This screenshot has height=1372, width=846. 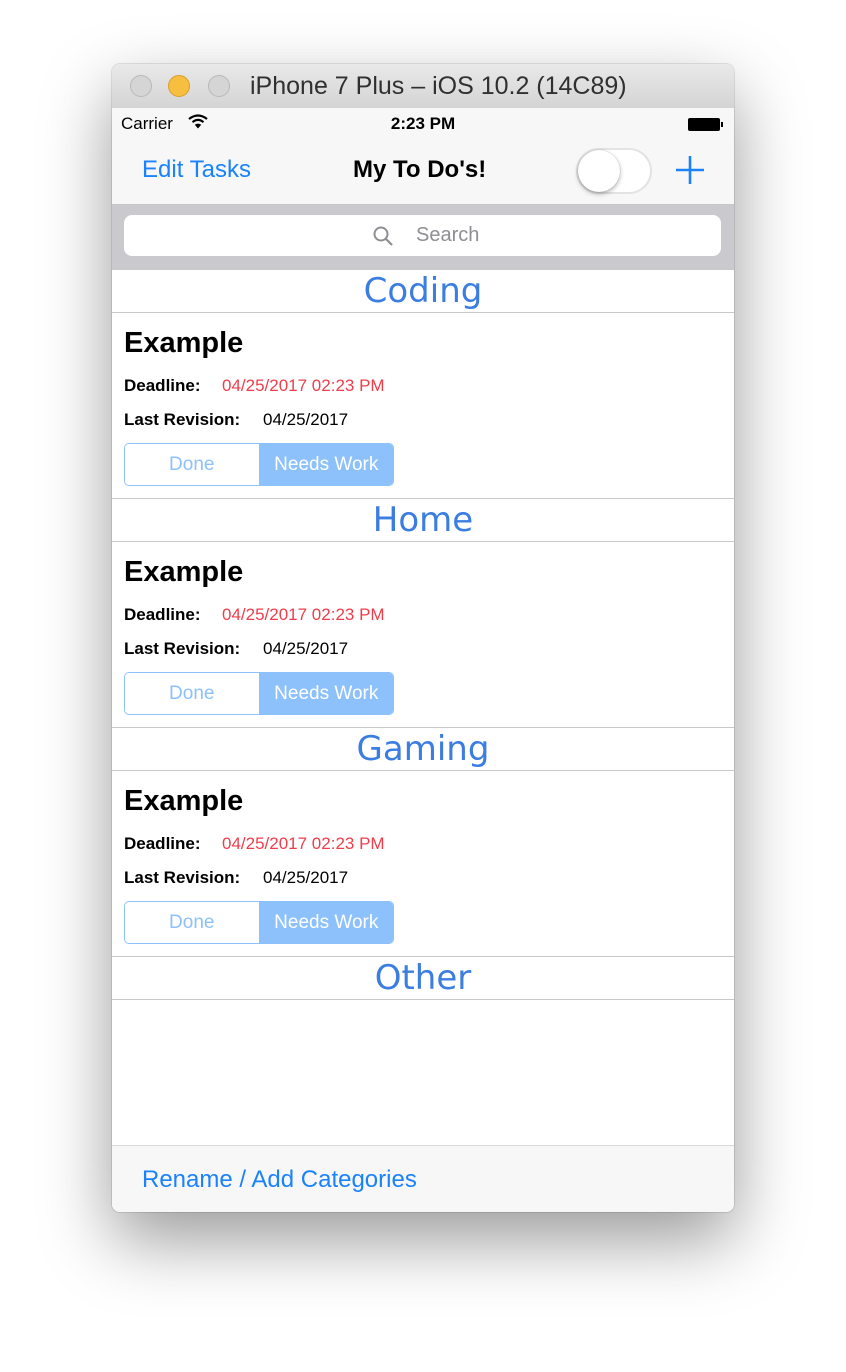 I want to click on window-titlebar: iPhone 7 Plus – iOS 10.2 (14C89), so click(x=423, y=86).